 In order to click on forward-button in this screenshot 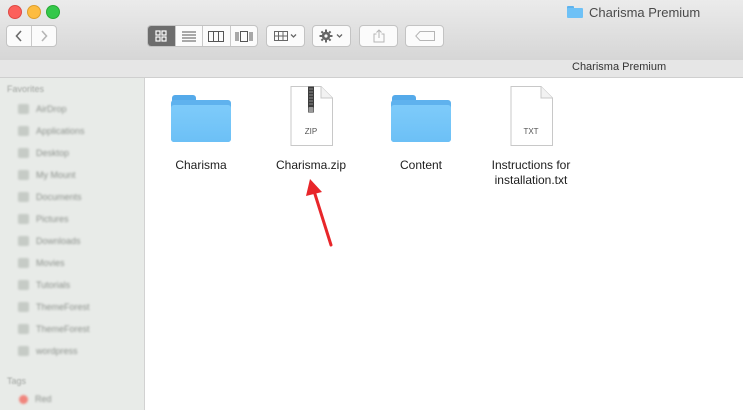, I will do `click(43, 36)`.